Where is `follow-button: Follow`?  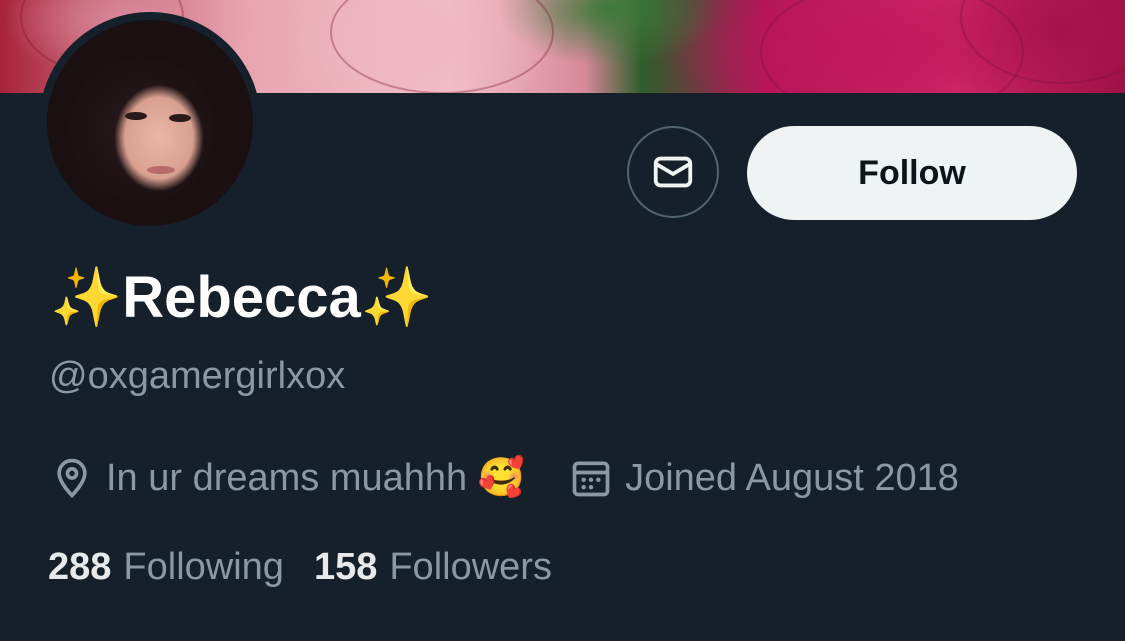
follow-button: Follow is located at coordinates (912, 173).